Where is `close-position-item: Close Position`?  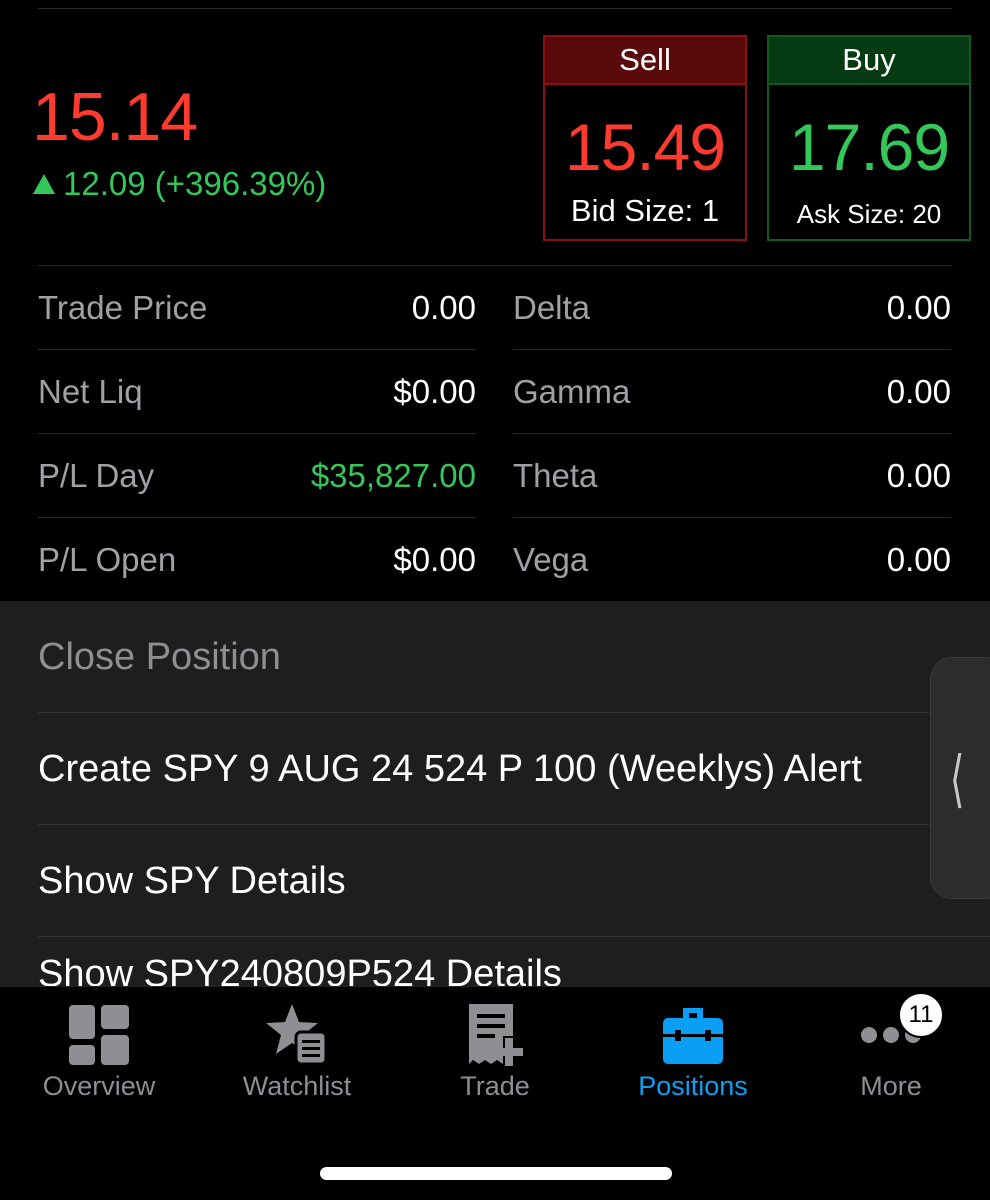 close-position-item: Close Position is located at coordinates (514, 657).